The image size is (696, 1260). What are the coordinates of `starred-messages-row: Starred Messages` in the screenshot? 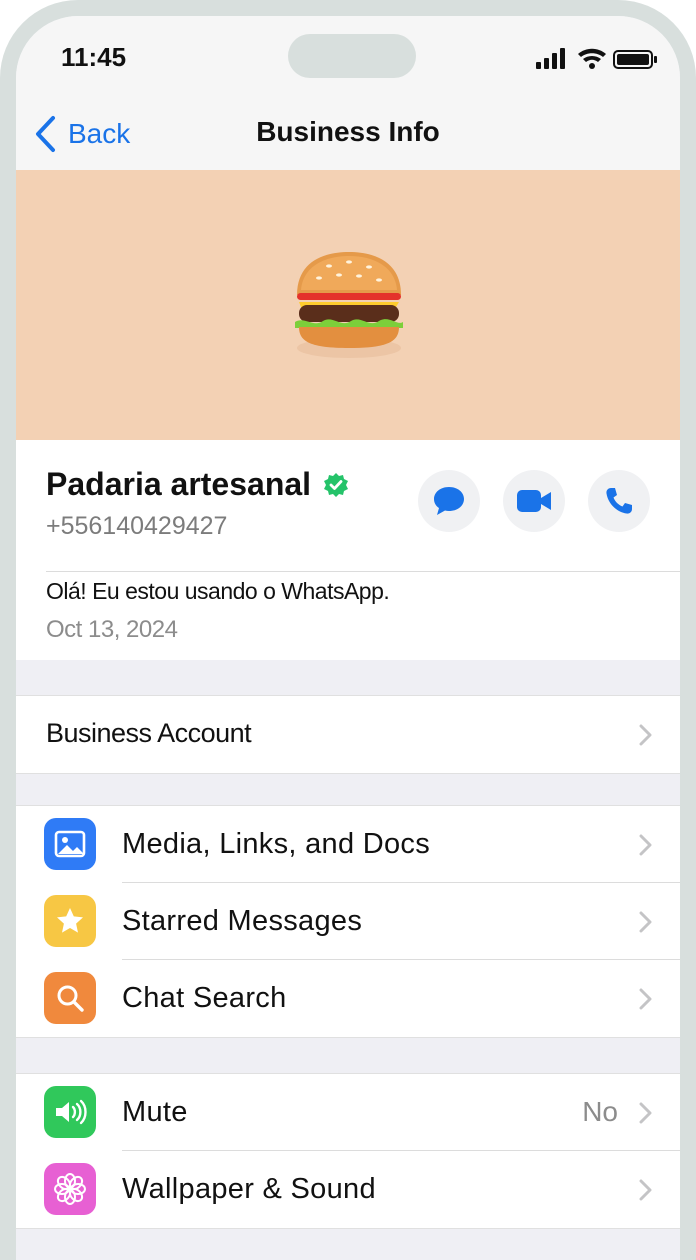 It's located at (348, 921).